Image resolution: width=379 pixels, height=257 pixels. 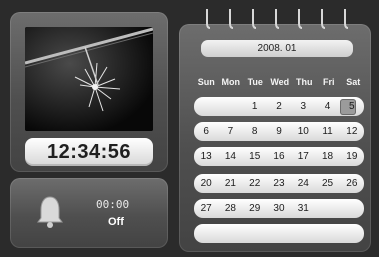 I want to click on day-cell: 28, so click(x=230, y=208).